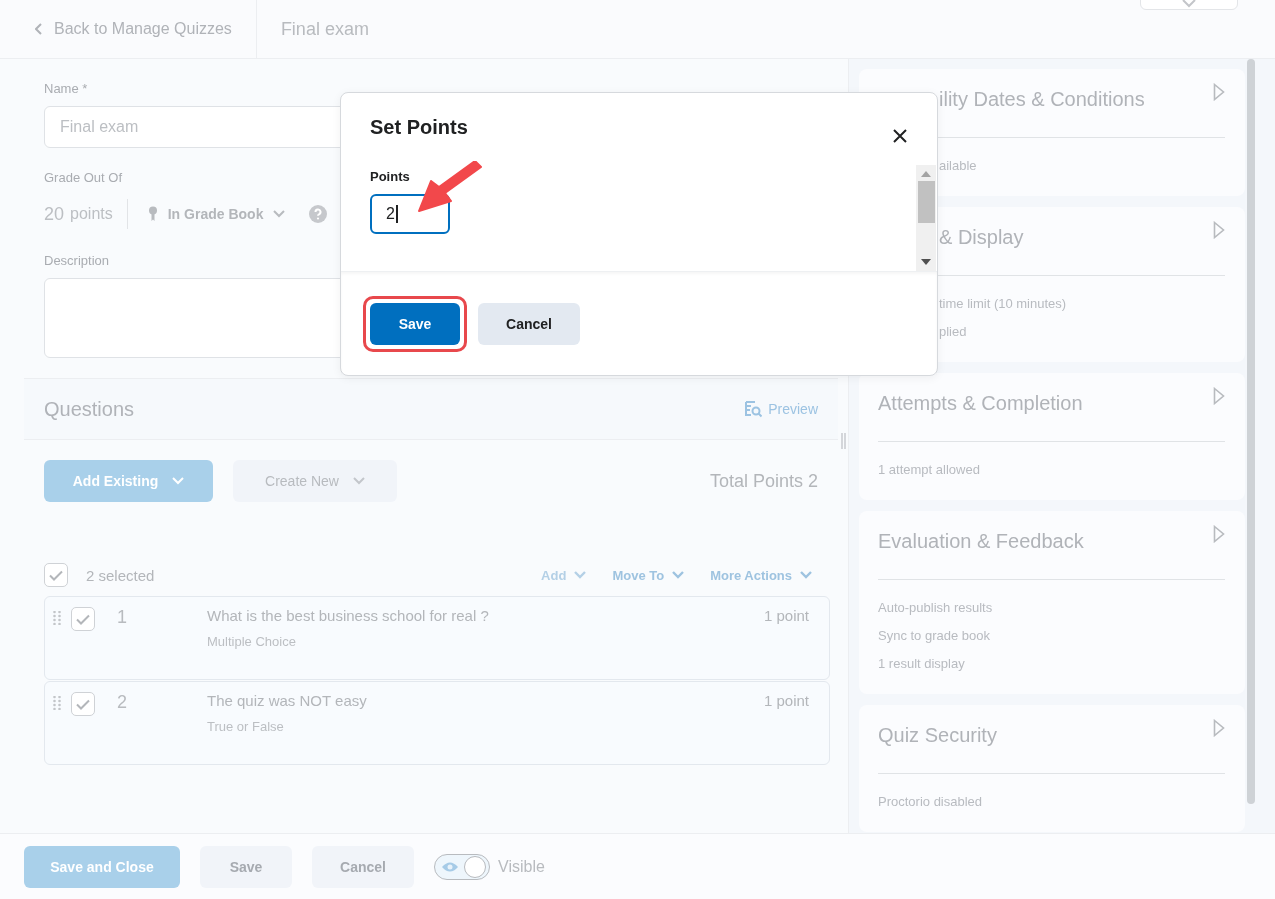 Image resolution: width=1275 pixels, height=899 pixels. Describe the element at coordinates (120, 575) in the screenshot. I see `selected-count: 2 selected` at that location.